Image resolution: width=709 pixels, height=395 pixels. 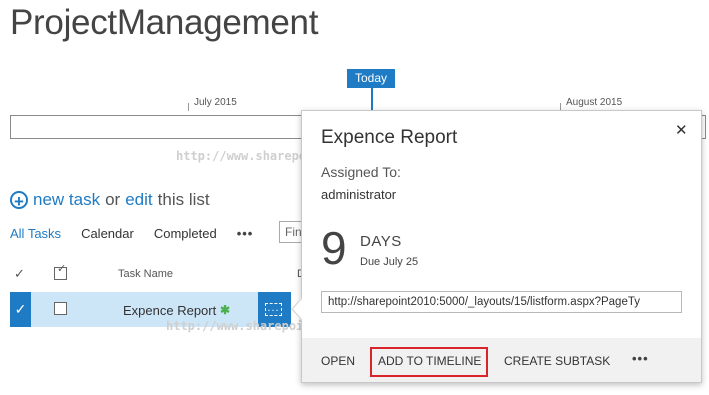 What do you see at coordinates (245, 233) in the screenshot?
I see `more-views-button: •••` at bounding box center [245, 233].